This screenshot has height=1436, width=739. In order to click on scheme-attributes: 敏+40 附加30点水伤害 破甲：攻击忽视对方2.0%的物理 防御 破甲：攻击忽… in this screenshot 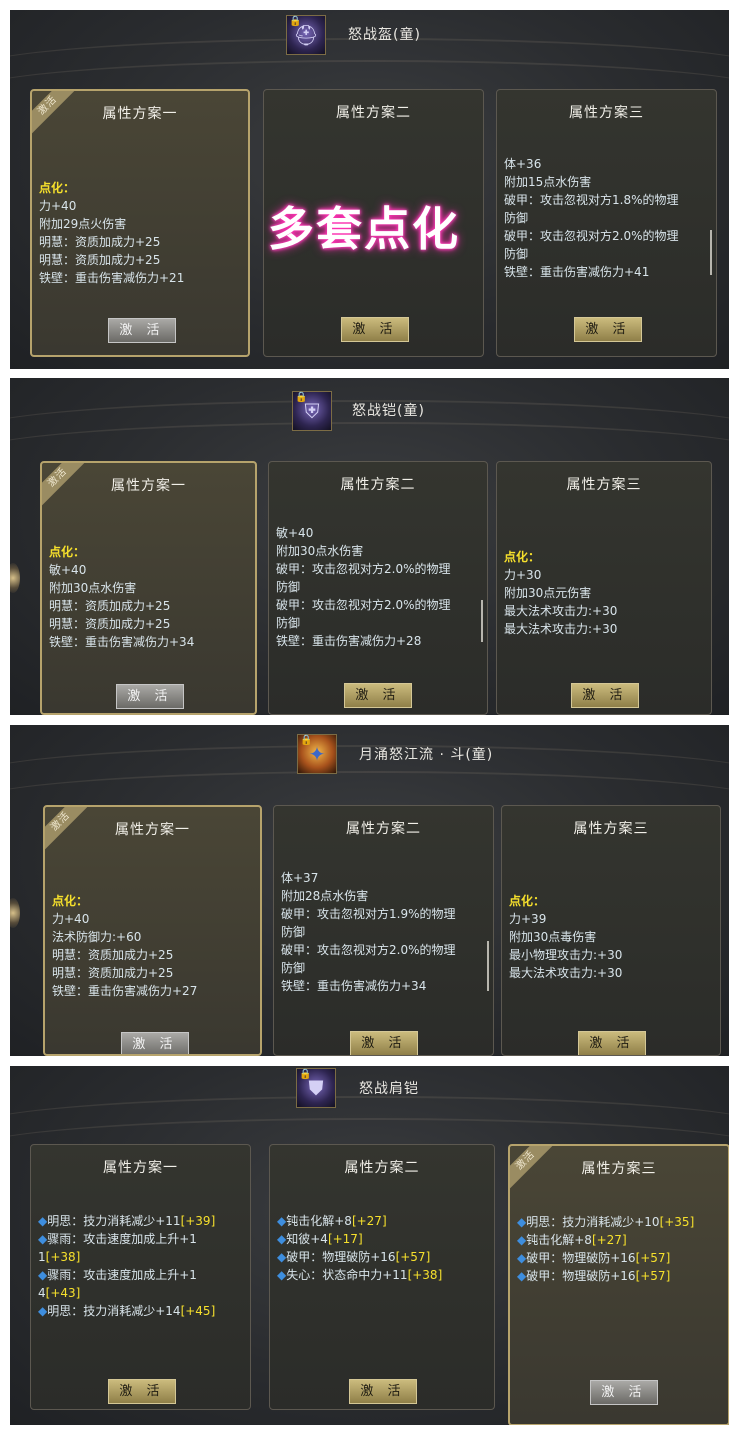, I will do `click(377, 587)`.